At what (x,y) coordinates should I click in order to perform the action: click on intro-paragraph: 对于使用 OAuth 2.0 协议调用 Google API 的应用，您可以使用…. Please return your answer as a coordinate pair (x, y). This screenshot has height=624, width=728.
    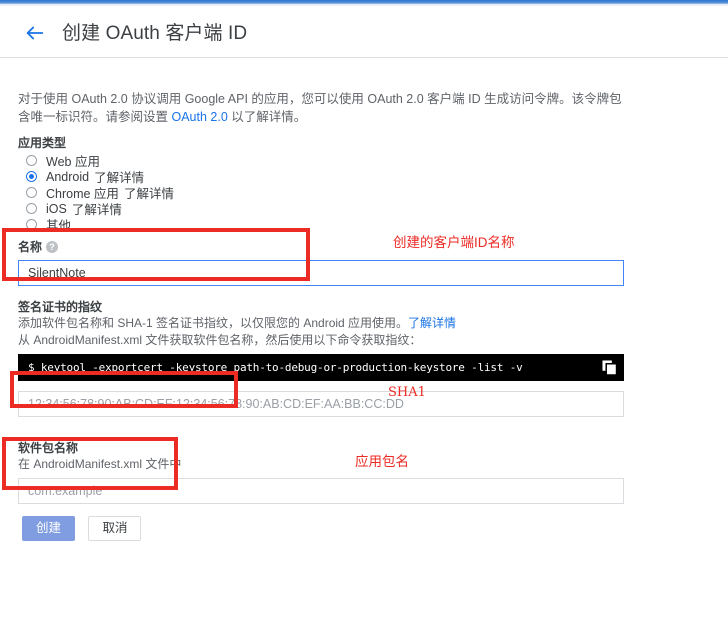
    Looking at the image, I should click on (325, 108).